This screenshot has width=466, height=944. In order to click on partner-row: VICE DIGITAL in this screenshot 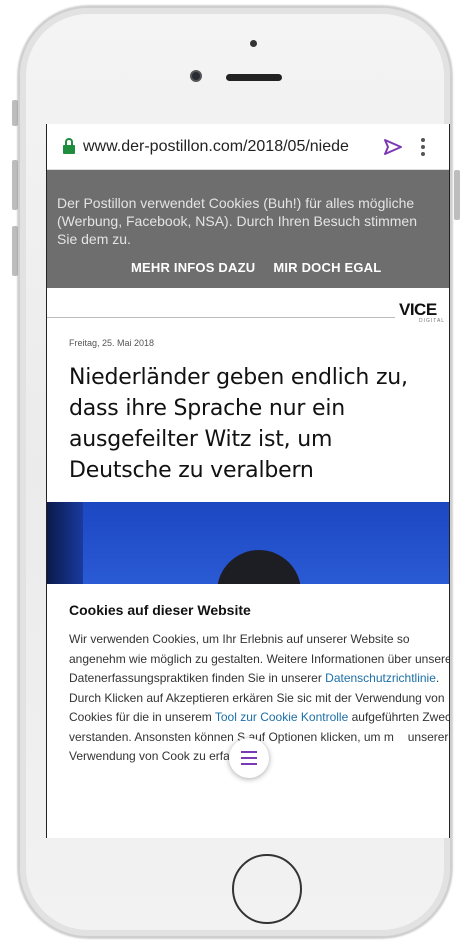, I will do `click(248, 312)`.